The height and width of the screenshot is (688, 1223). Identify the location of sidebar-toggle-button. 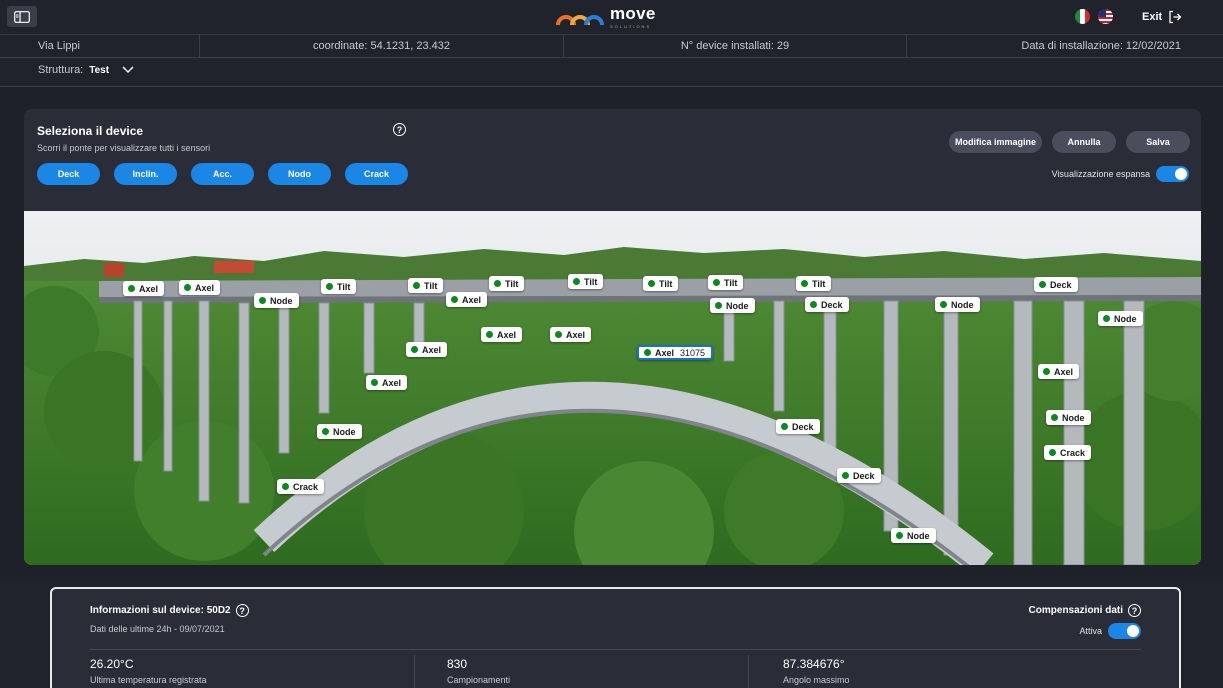
(22, 16).